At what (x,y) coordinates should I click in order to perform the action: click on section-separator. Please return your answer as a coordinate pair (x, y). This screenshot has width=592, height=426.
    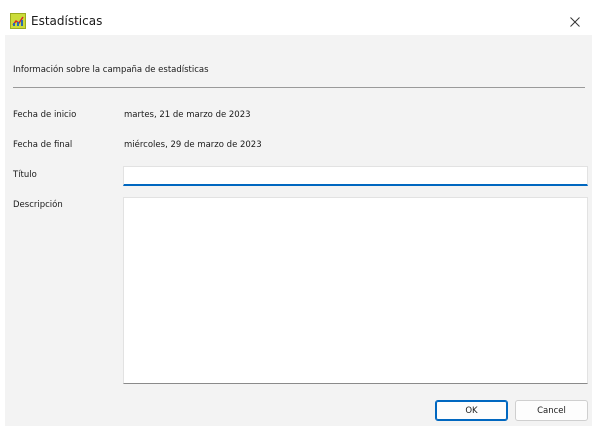
    Looking at the image, I should click on (299, 87).